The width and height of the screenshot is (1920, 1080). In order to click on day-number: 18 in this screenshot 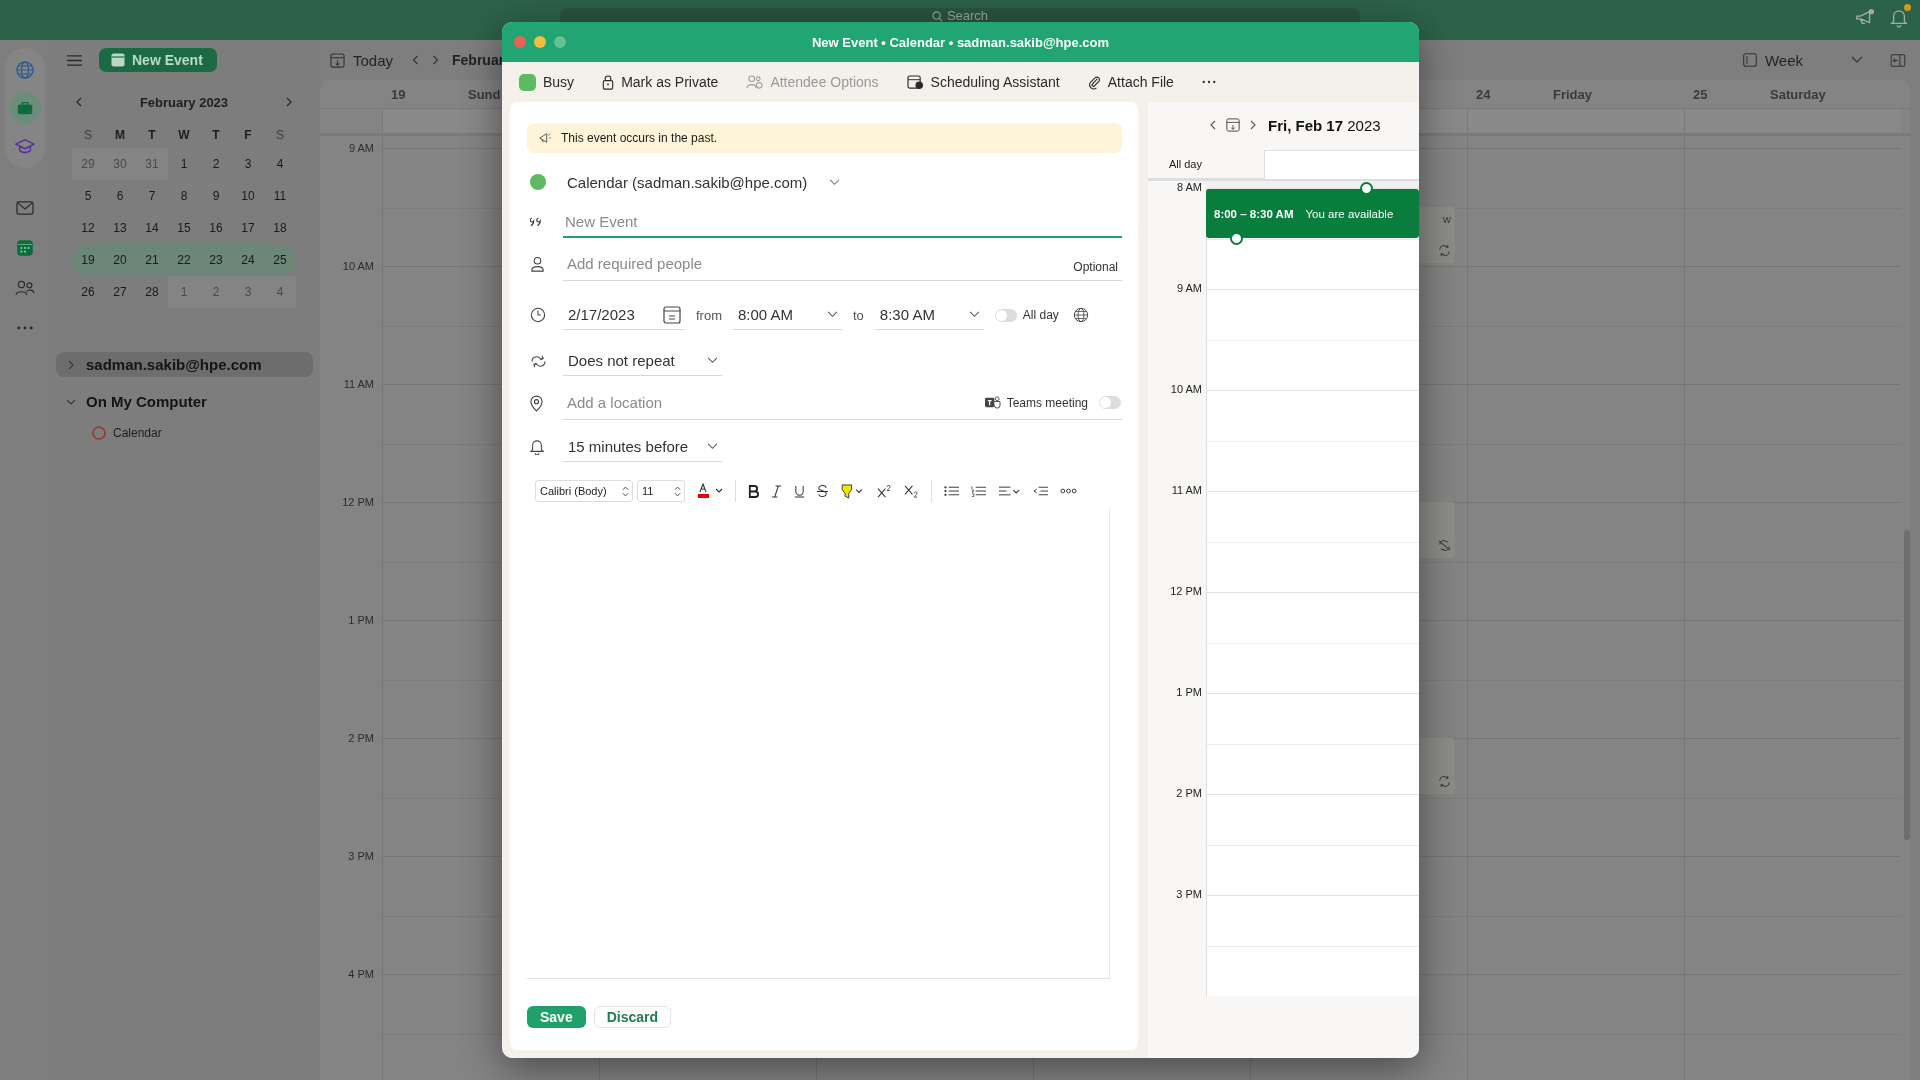, I will do `click(280, 228)`.